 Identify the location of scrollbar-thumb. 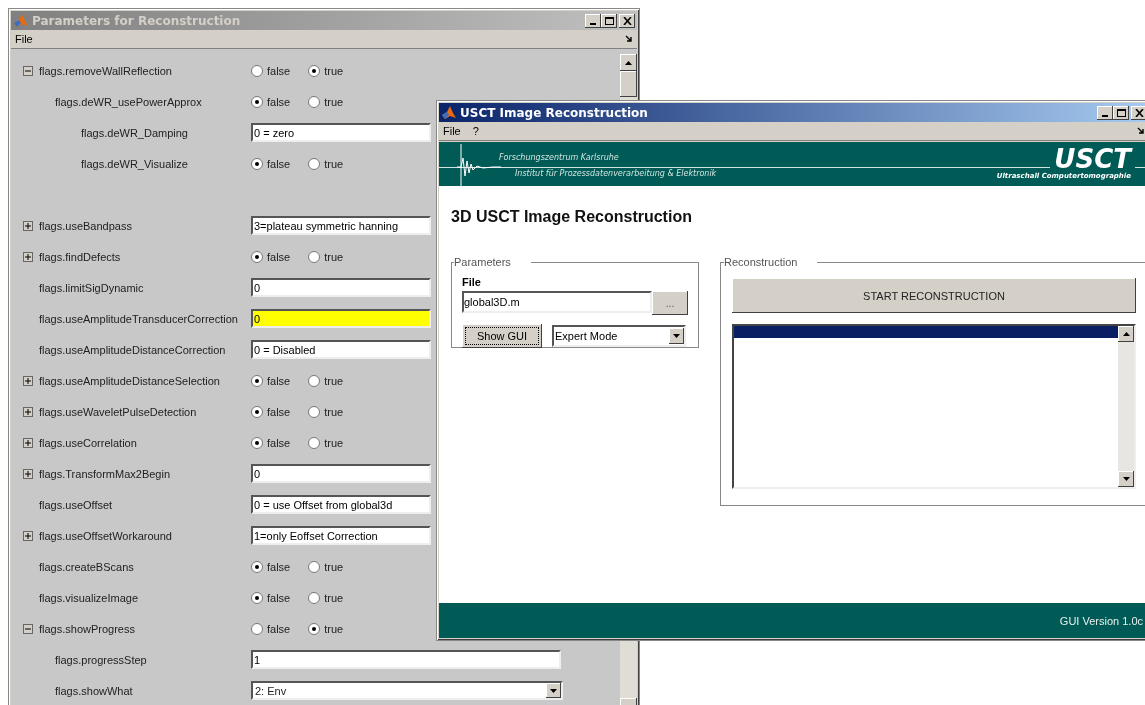
(628, 84).